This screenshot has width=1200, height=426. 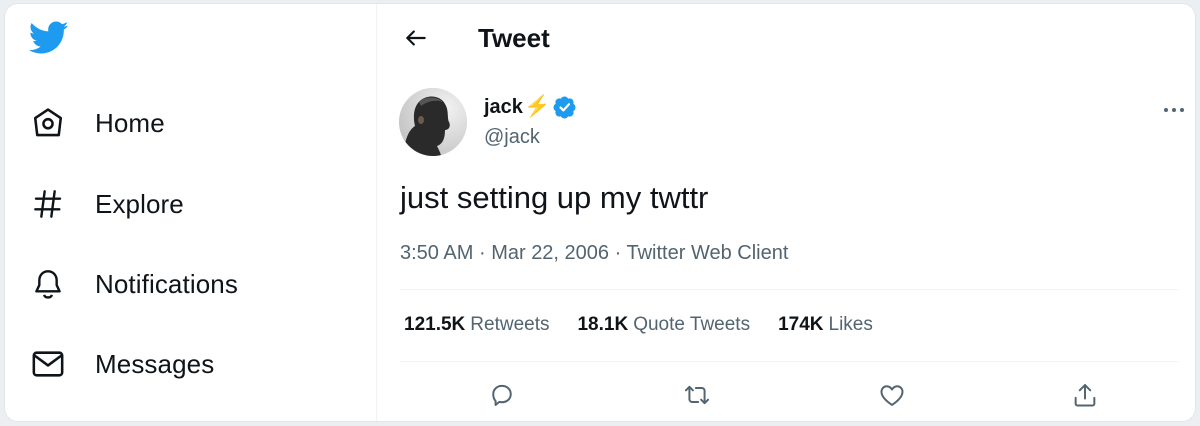 What do you see at coordinates (537, 106) in the screenshot?
I see `author-name-emoji: ⚡` at bounding box center [537, 106].